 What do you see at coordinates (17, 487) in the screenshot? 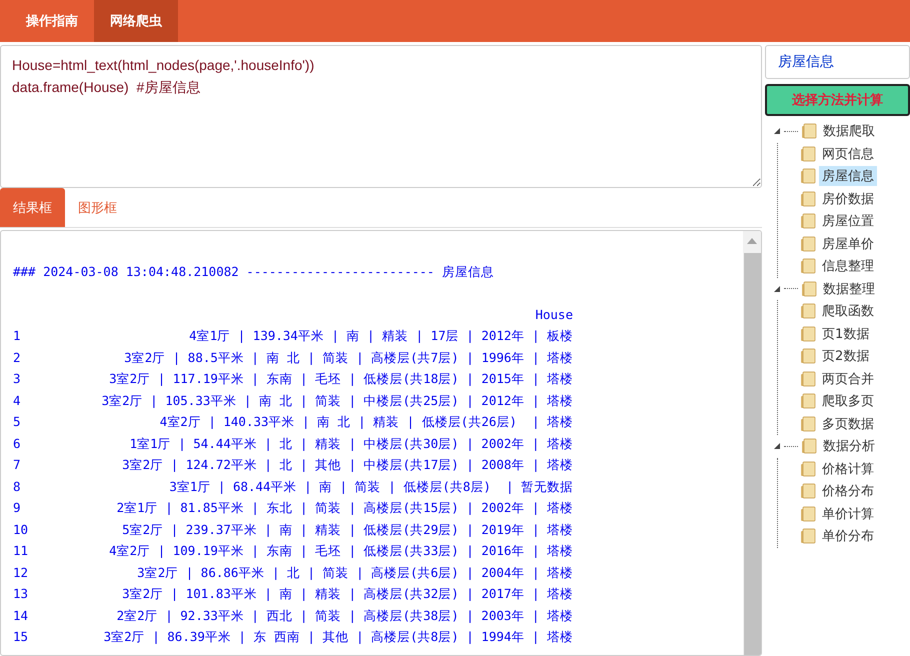
I see `row-index: 8` at bounding box center [17, 487].